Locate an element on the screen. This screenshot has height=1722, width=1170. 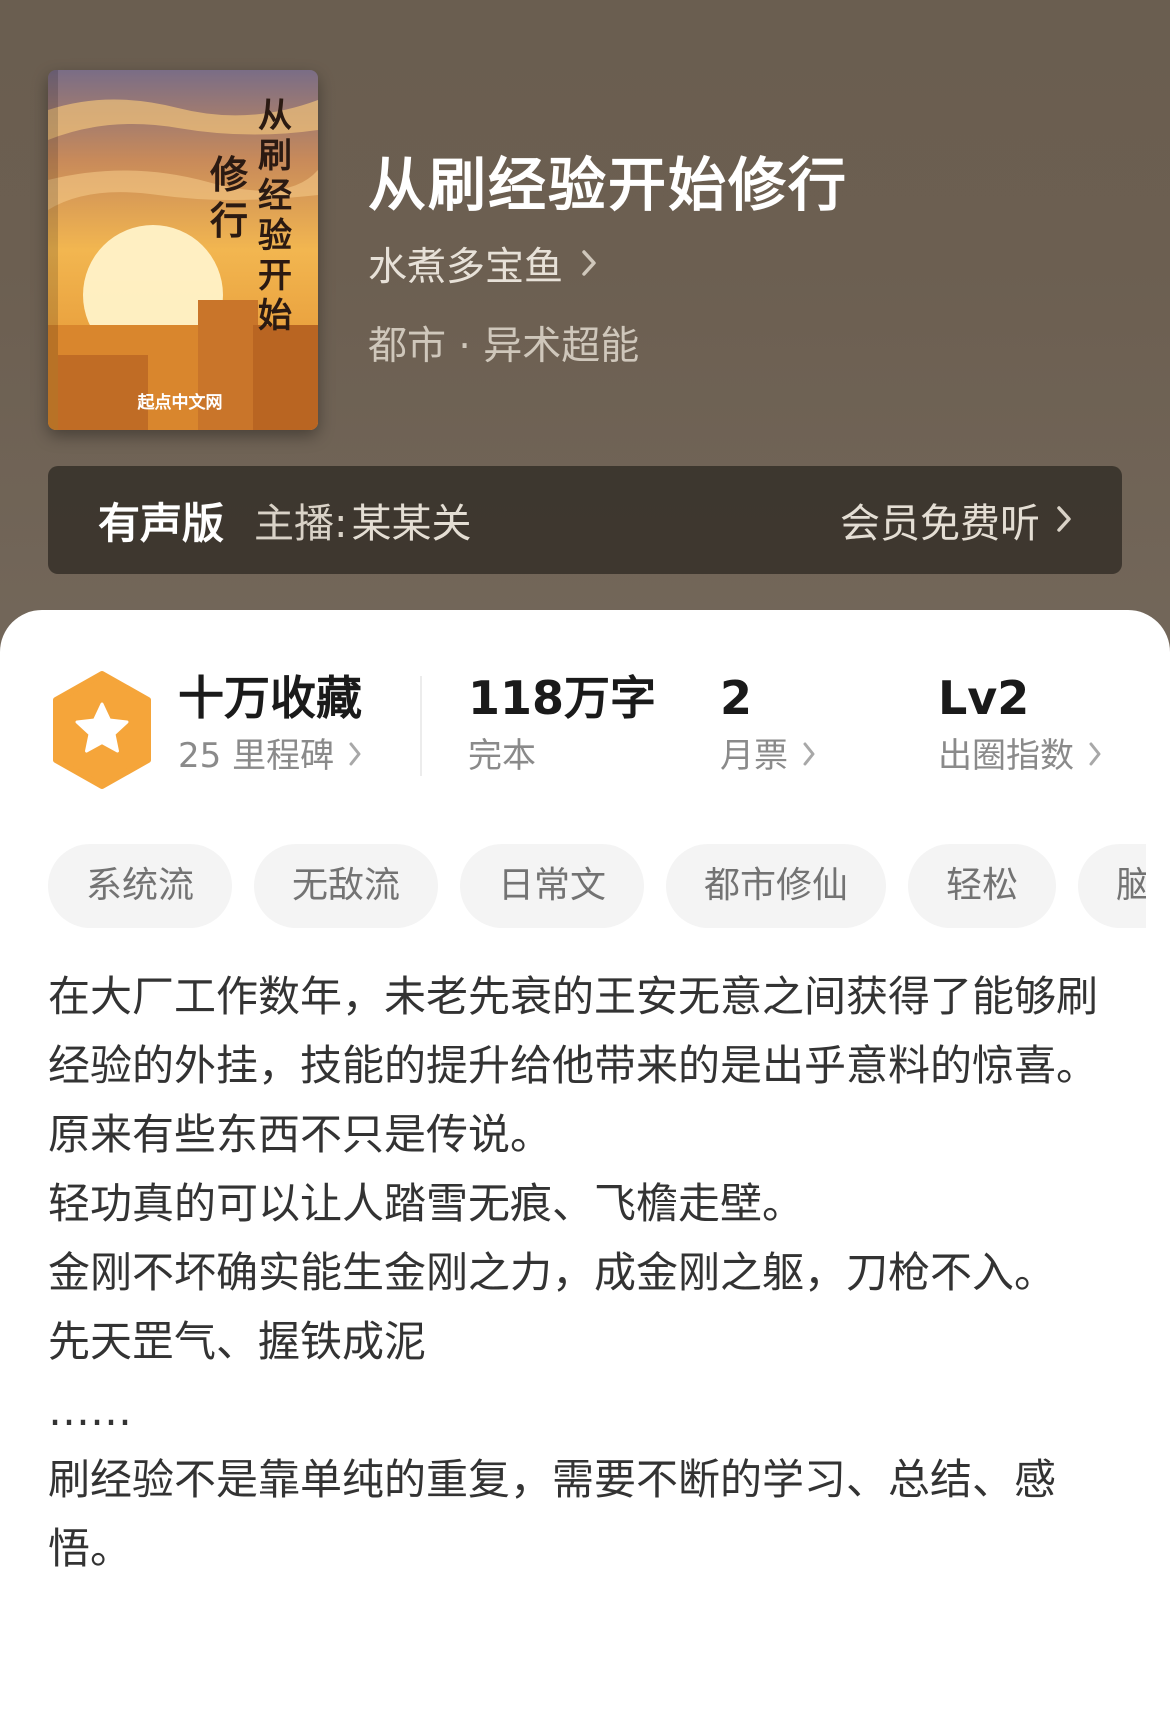
stat-collections: 十万收藏 25 里程碑 is located at coordinates (270, 724).